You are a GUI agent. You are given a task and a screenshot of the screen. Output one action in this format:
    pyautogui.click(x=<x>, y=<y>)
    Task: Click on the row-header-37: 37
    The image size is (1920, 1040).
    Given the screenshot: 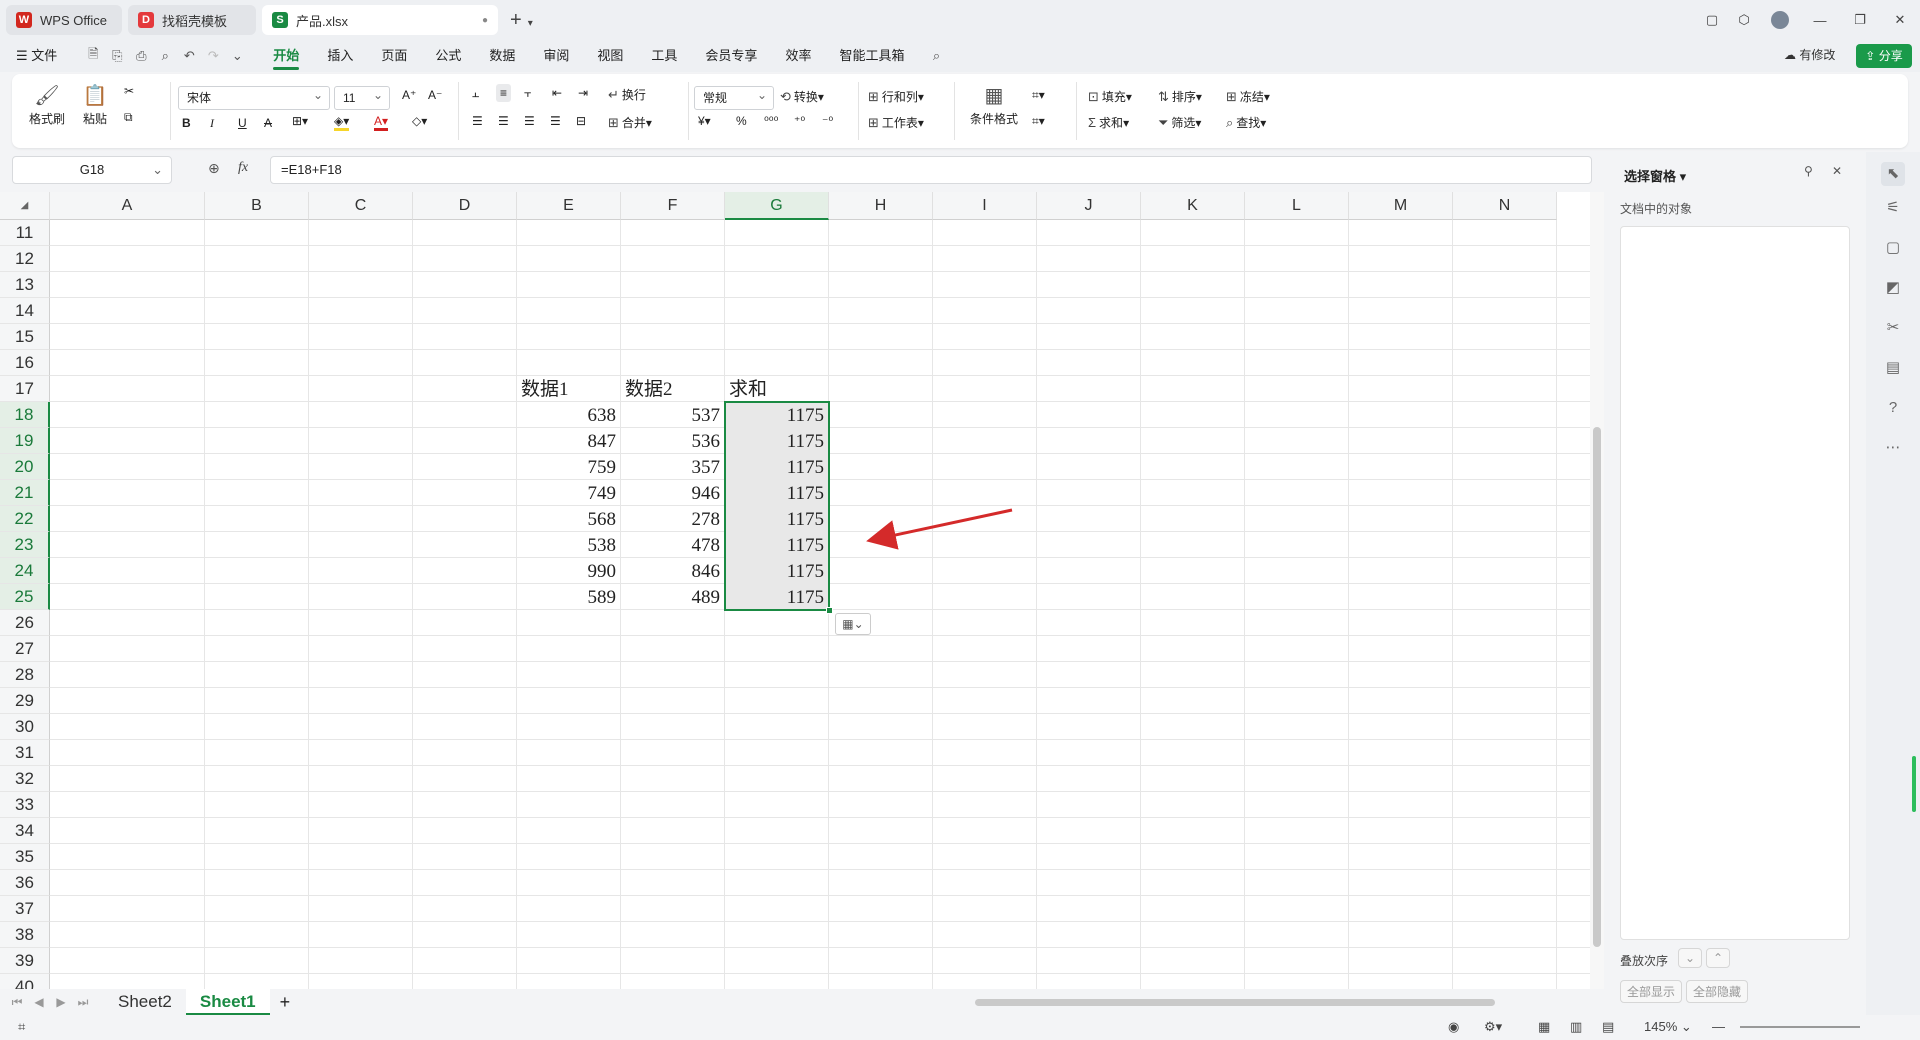 What is the action you would take?
    pyautogui.click(x=25, y=909)
    